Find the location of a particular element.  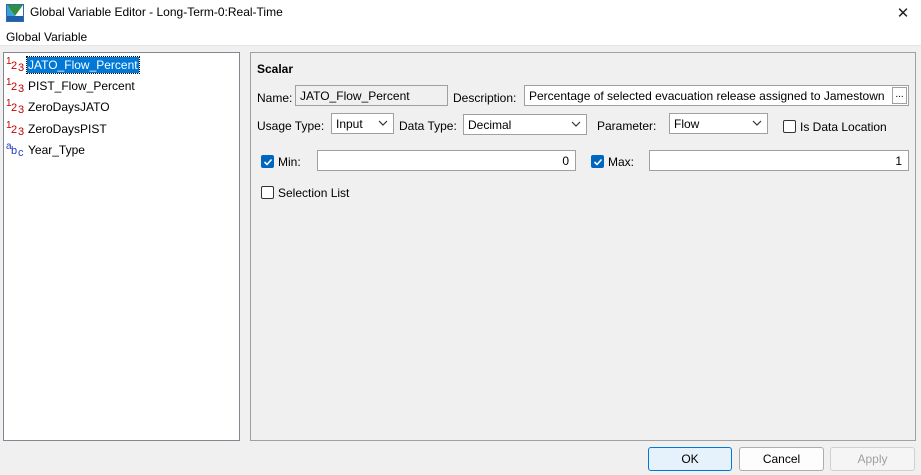

name-label: Name: is located at coordinates (275, 98).